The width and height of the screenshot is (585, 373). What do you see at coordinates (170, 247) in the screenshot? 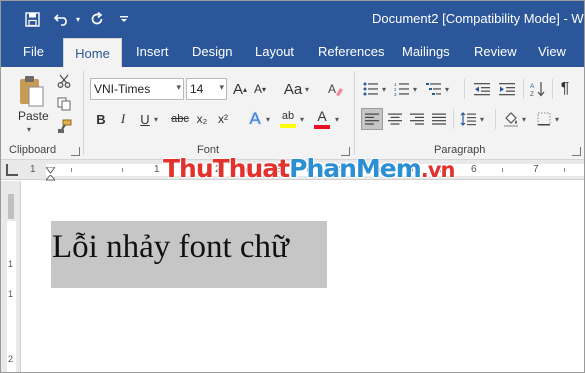
I see `document-text: Lỗi nhảy font chữ` at bounding box center [170, 247].